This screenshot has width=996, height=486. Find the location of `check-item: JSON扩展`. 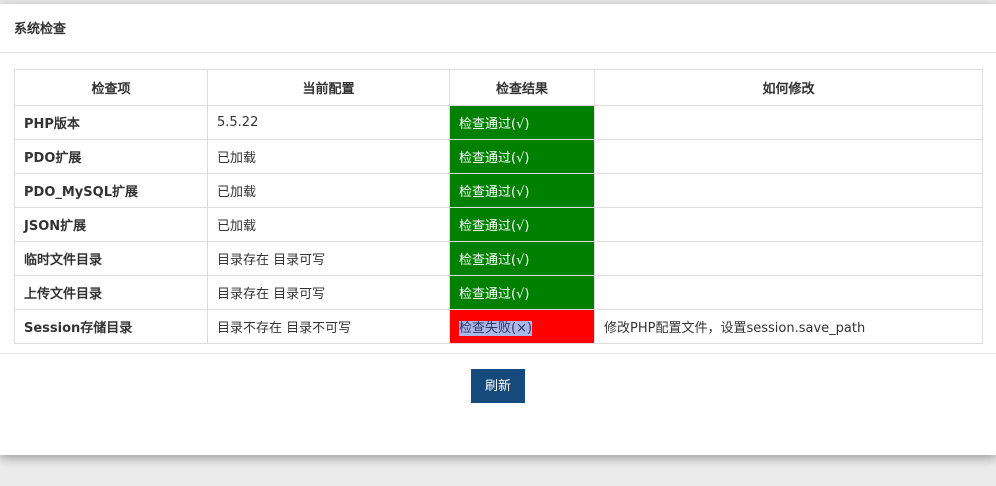

check-item: JSON扩展 is located at coordinates (111, 224).